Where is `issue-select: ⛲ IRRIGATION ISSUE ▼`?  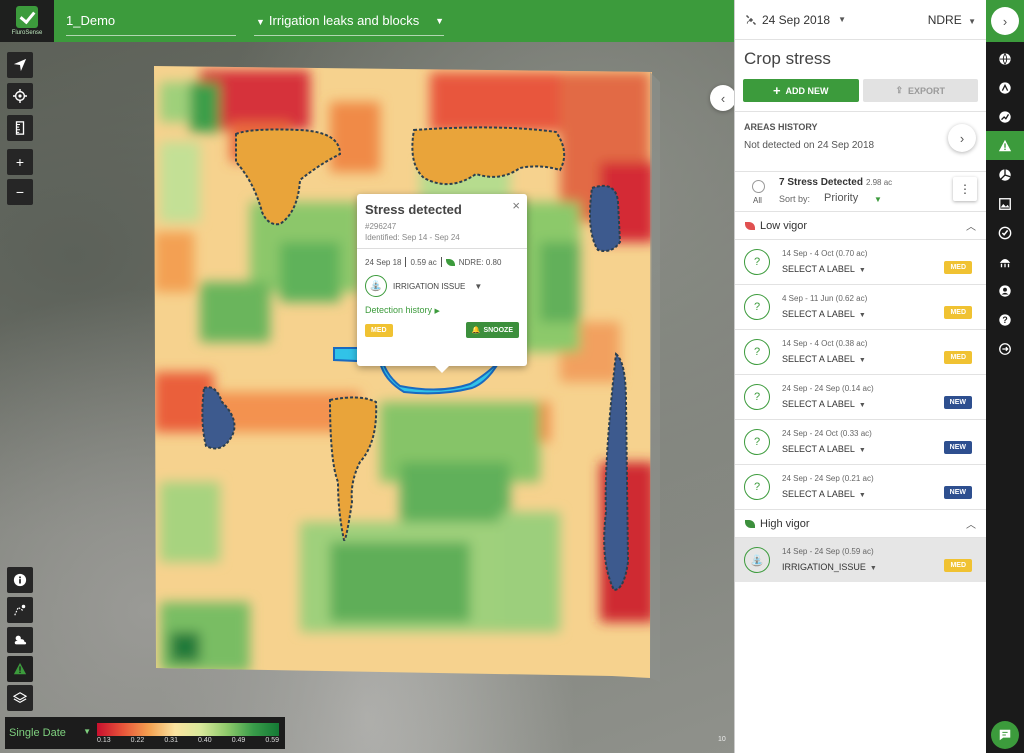 issue-select: ⛲ IRRIGATION ISSUE ▼ is located at coordinates (442, 286).